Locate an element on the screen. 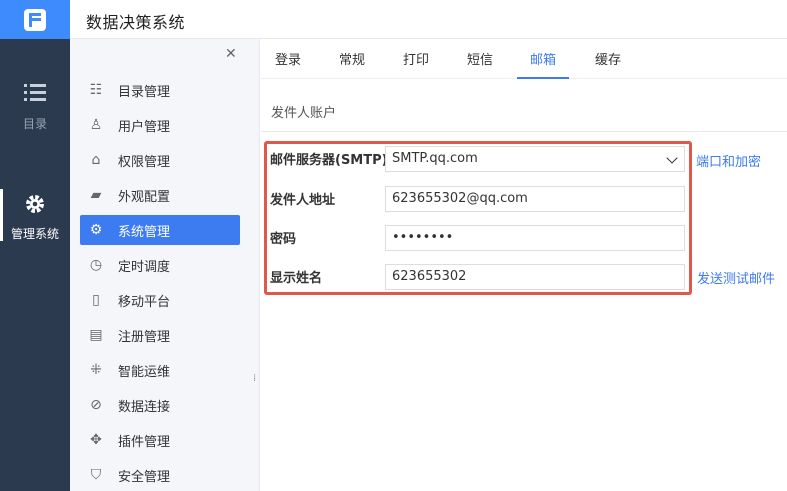  sidebar-item-catalog: ☷ 目录管理 is located at coordinates (160, 90).